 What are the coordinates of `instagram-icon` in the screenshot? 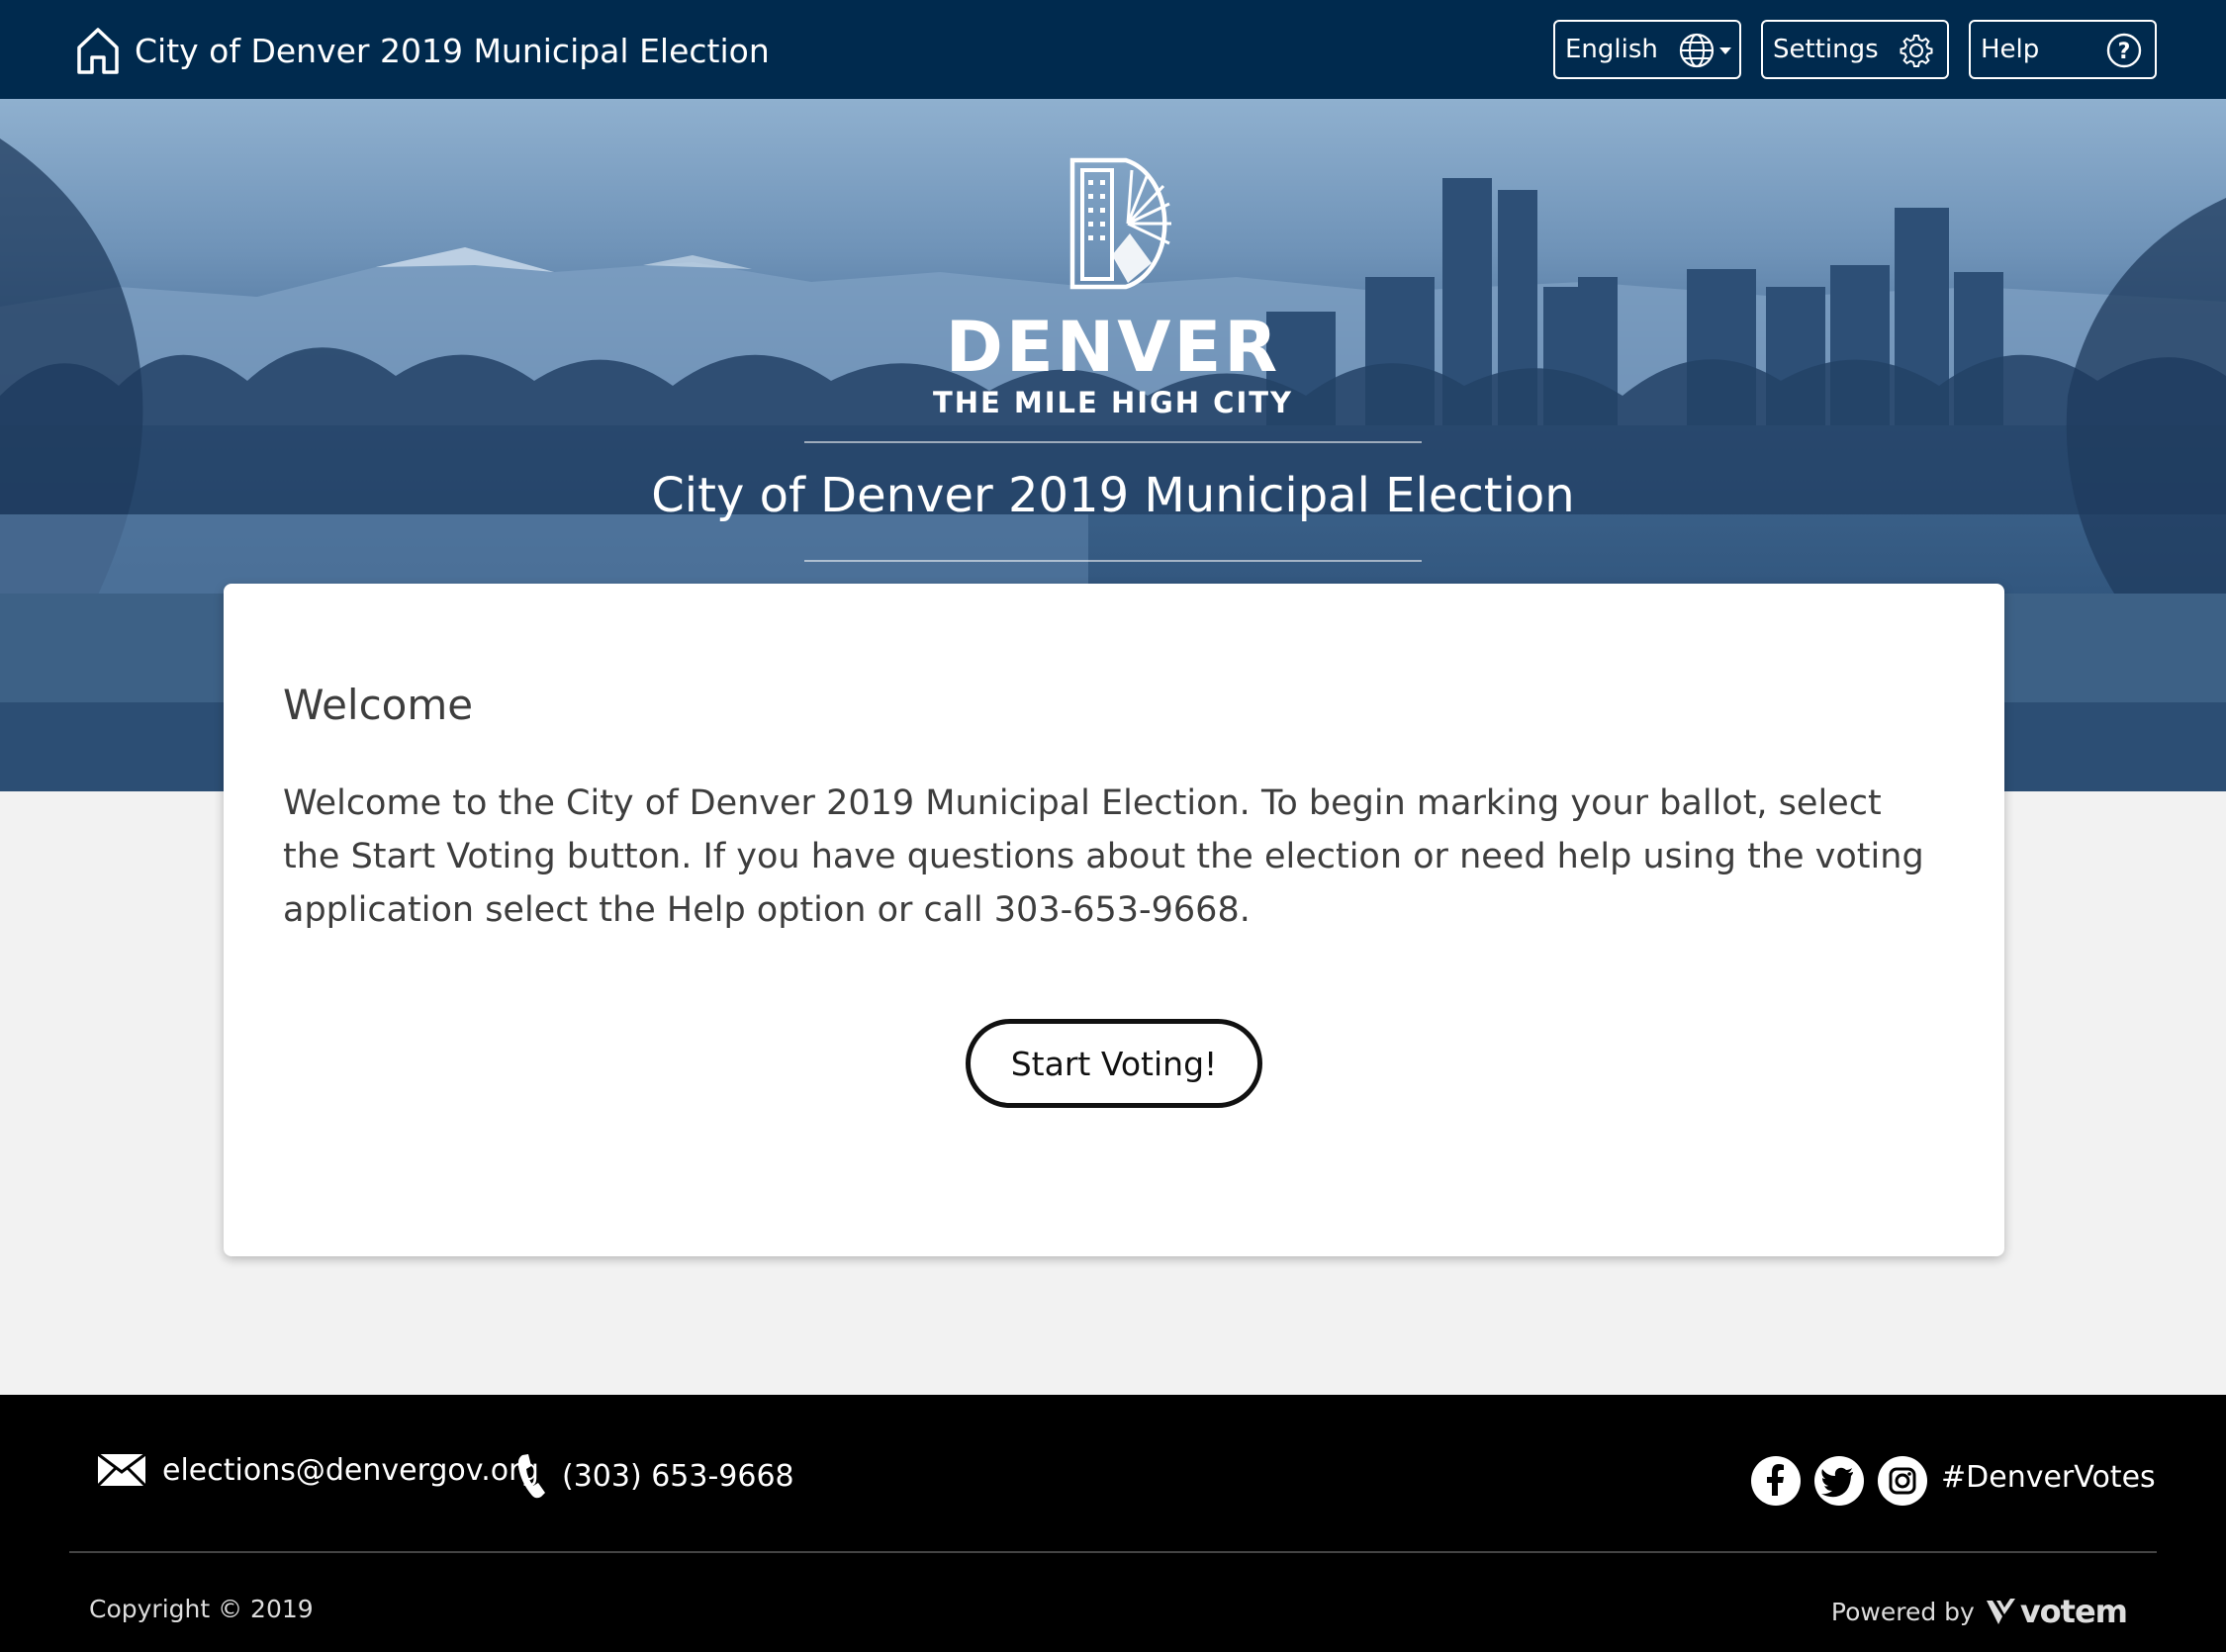 It's located at (1902, 1481).